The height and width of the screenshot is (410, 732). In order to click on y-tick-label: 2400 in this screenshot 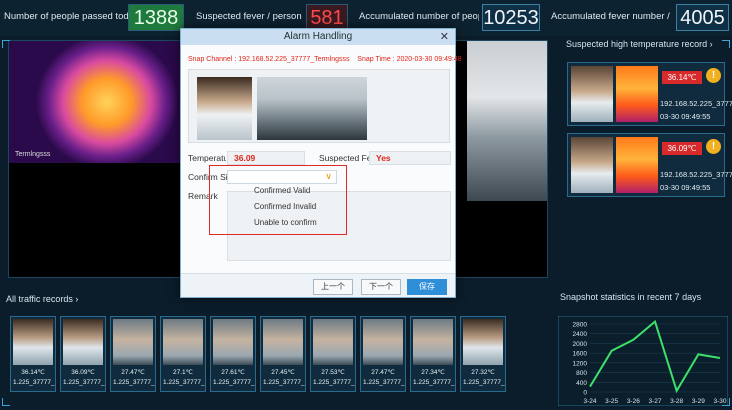, I will do `click(580, 334)`.